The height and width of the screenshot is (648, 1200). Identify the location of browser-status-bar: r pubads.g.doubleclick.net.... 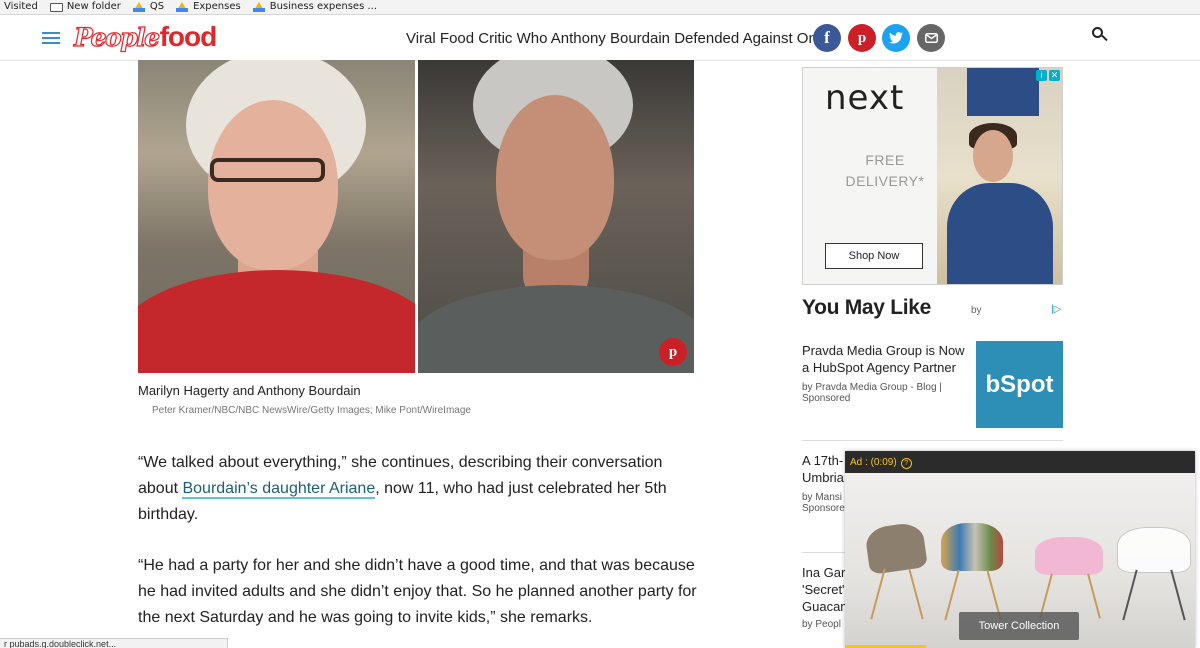
(114, 643).